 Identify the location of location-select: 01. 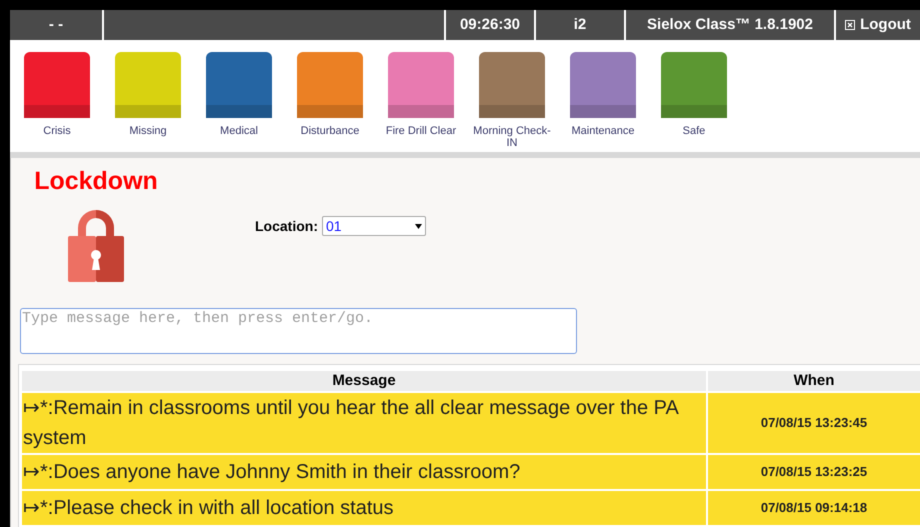
(374, 226).